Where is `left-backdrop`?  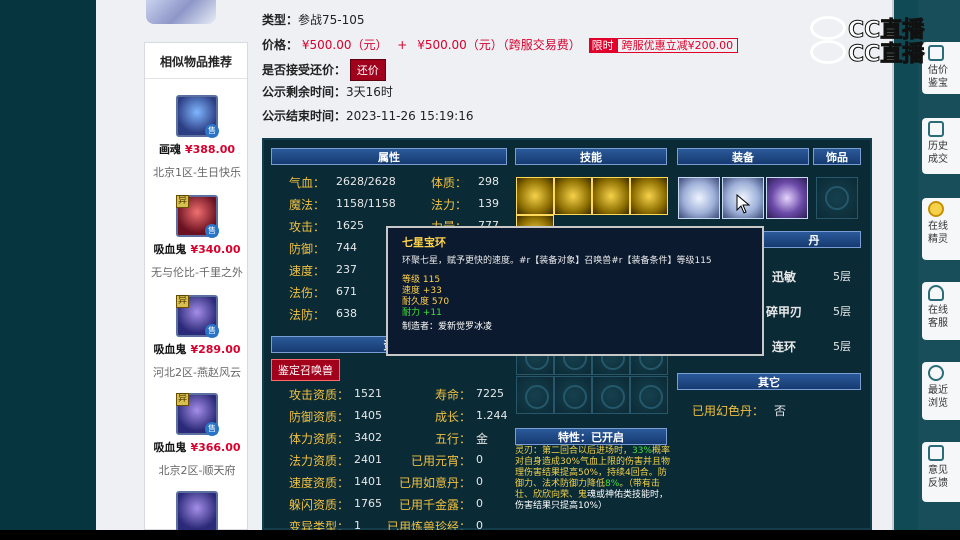
left-backdrop is located at coordinates (48, 270).